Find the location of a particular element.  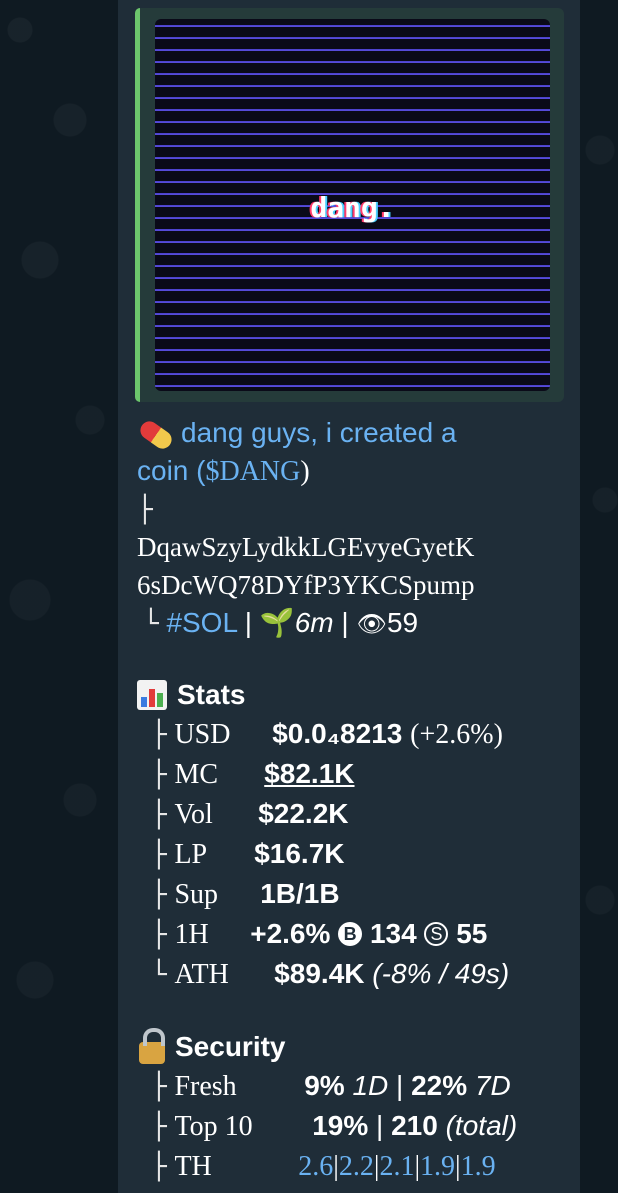

holder-count: 210 is located at coordinates (414, 1125).